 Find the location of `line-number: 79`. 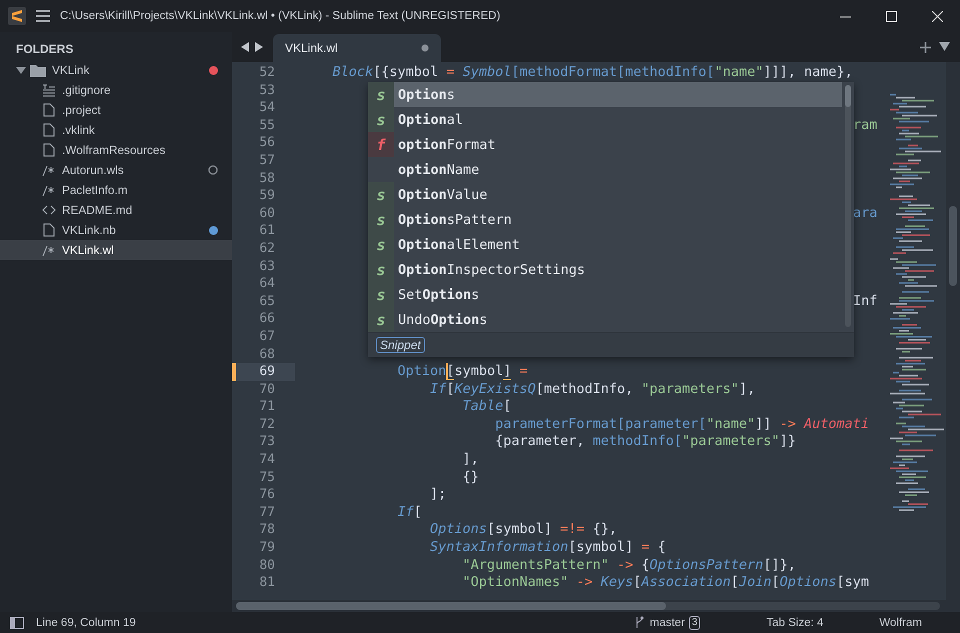

line-number: 79 is located at coordinates (267, 548).